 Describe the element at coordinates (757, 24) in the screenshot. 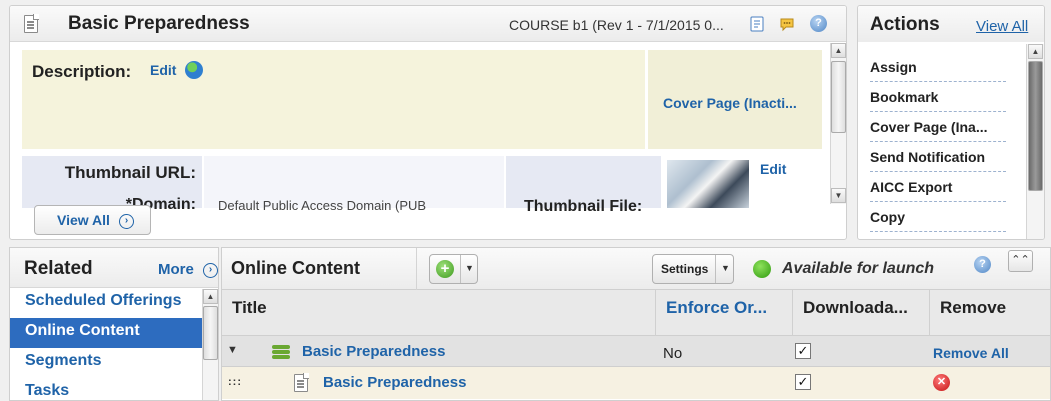

I see `notes-icon` at that location.